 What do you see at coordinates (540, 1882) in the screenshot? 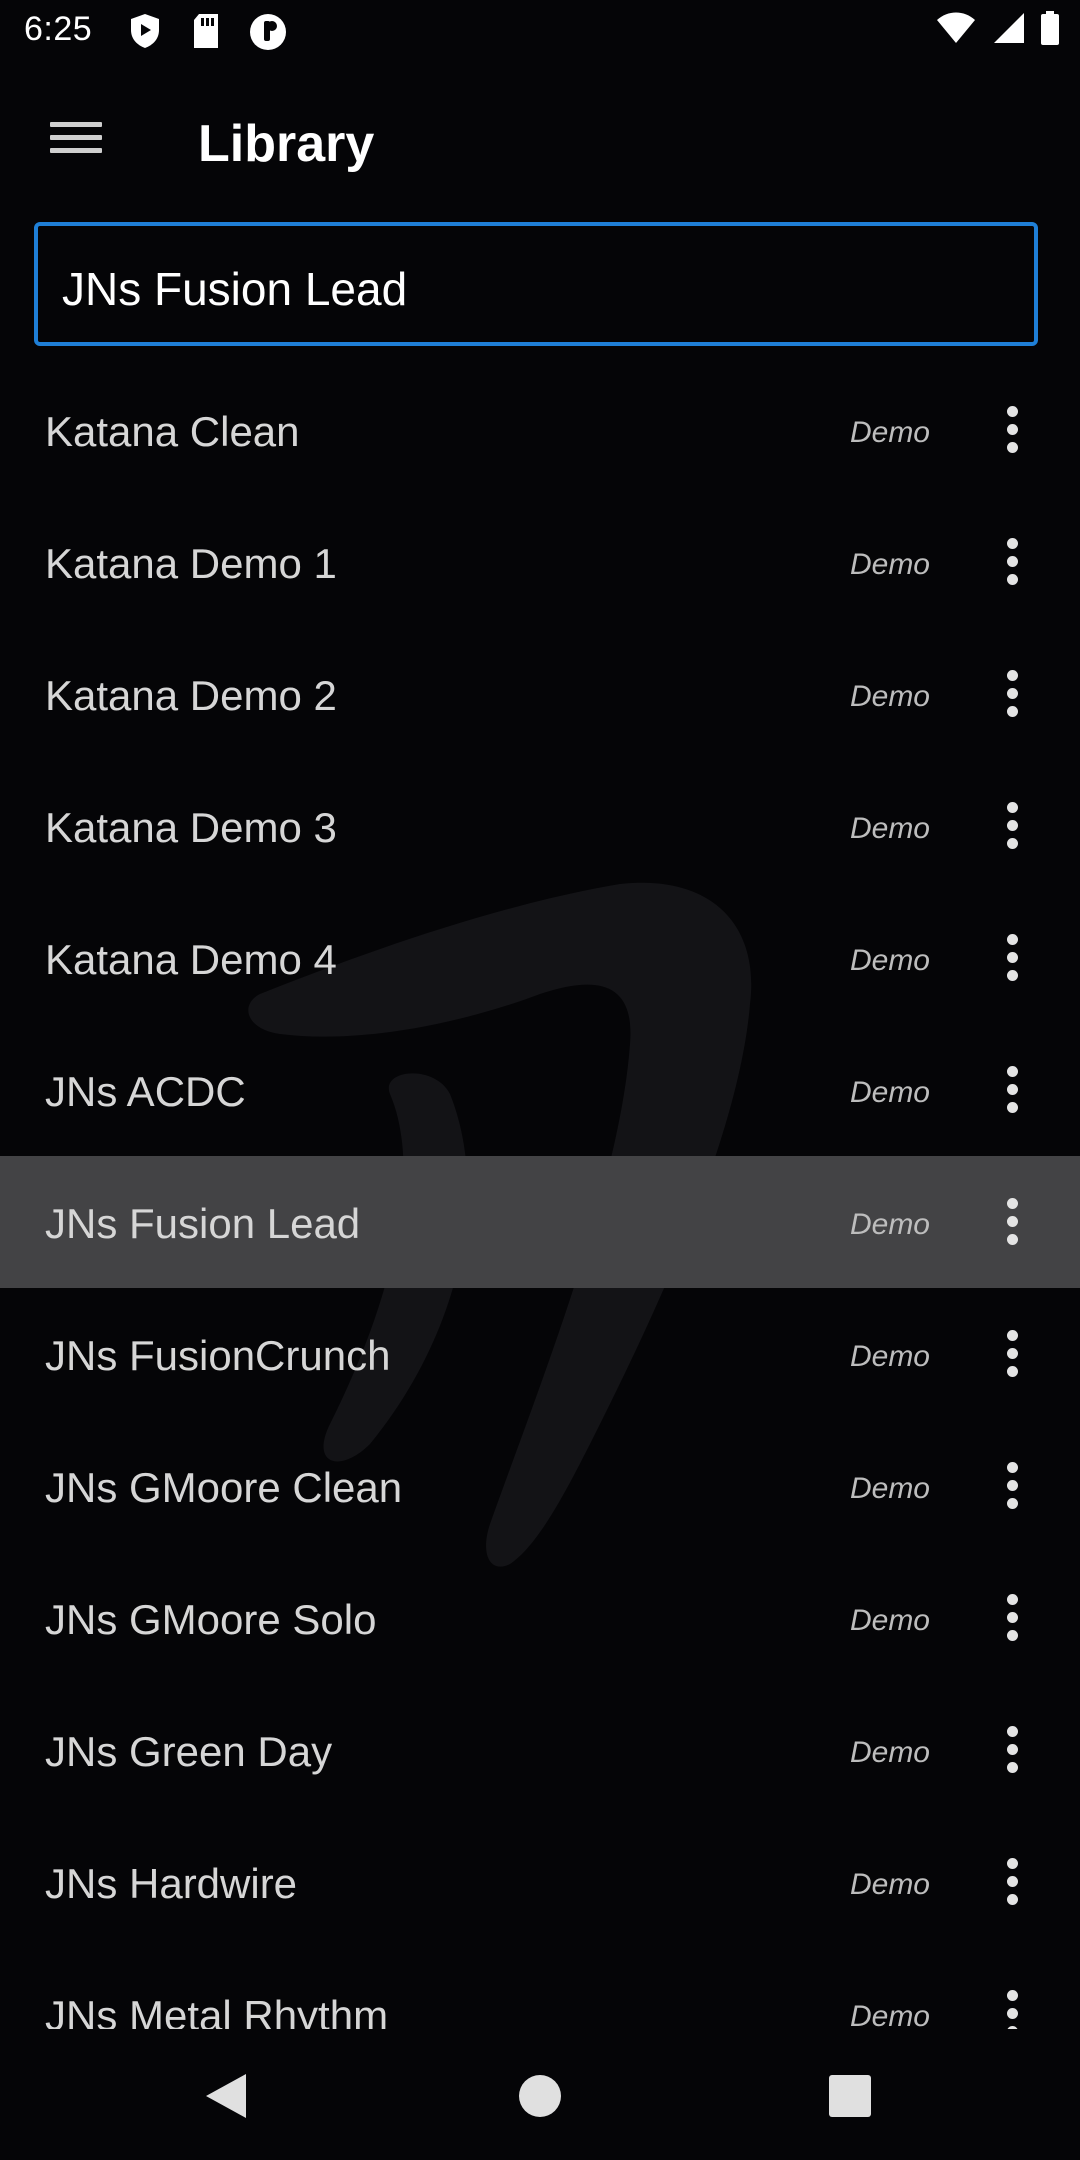
I see `list-item: JNs Hardwire Demo` at bounding box center [540, 1882].